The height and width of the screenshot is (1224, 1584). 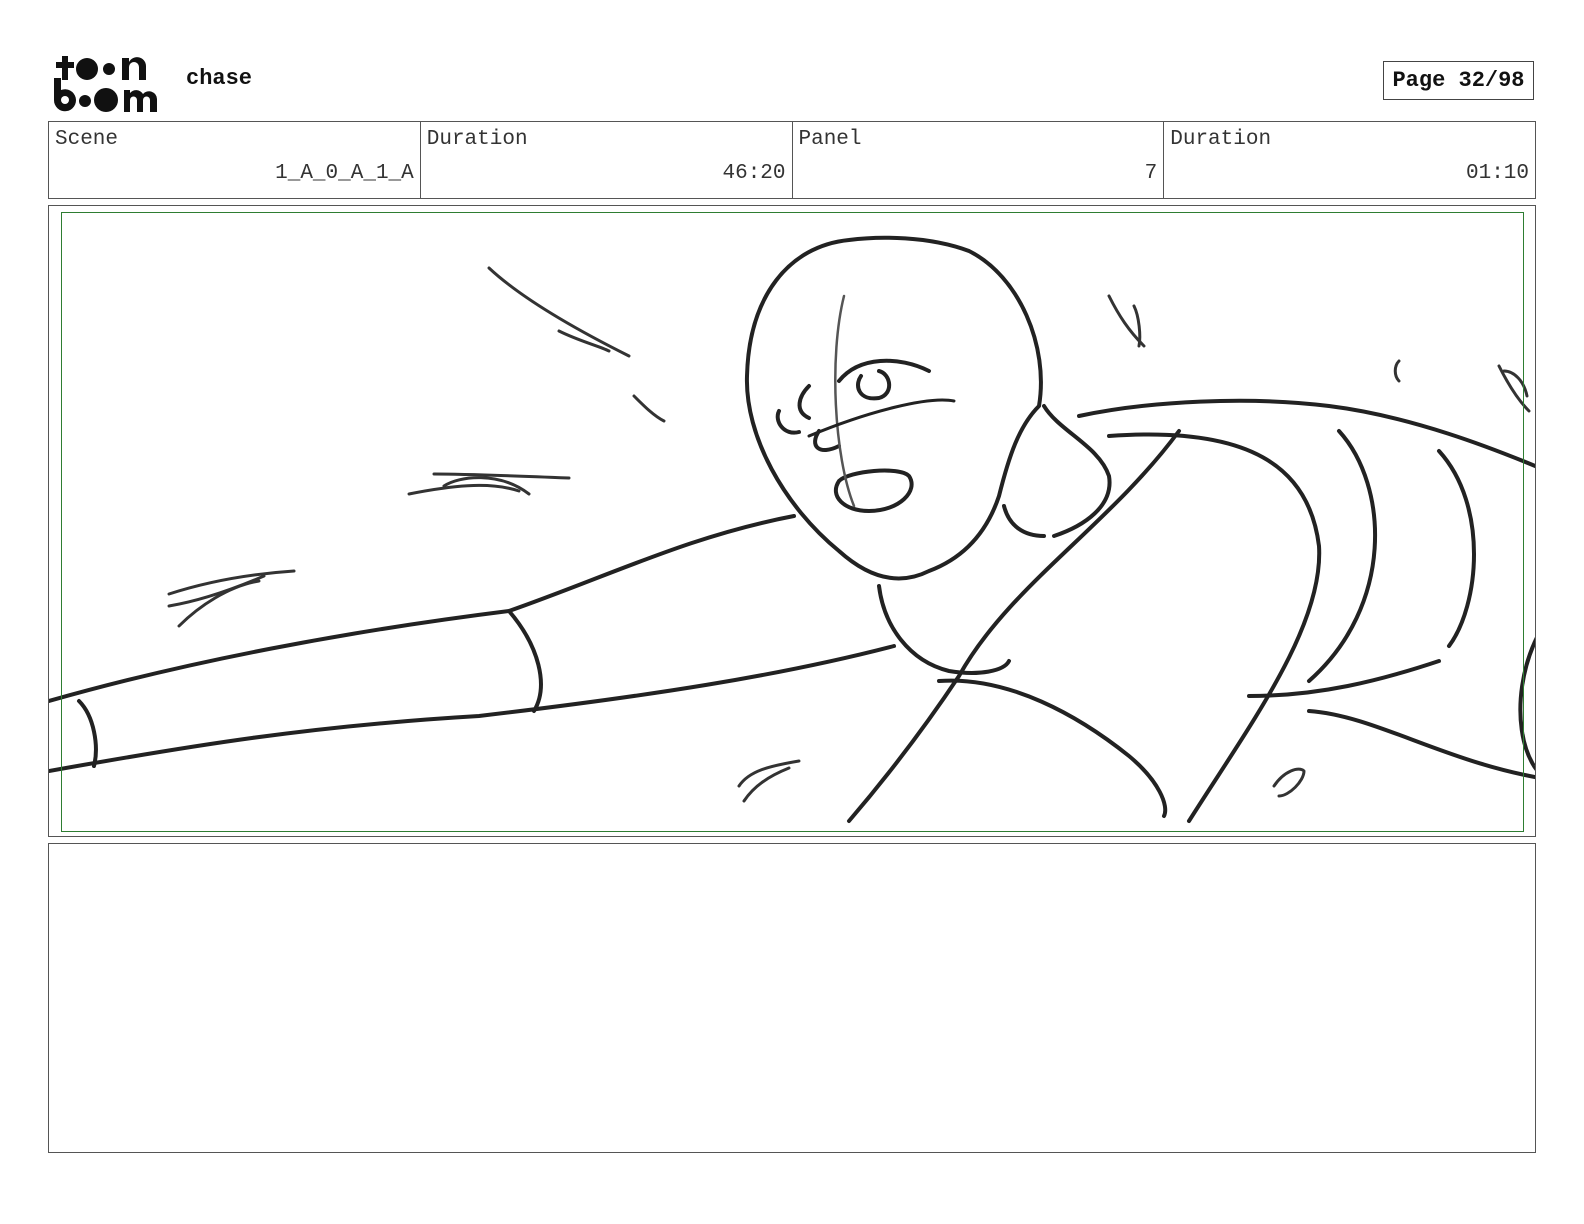 What do you see at coordinates (219, 78) in the screenshot?
I see `project-title: chase` at bounding box center [219, 78].